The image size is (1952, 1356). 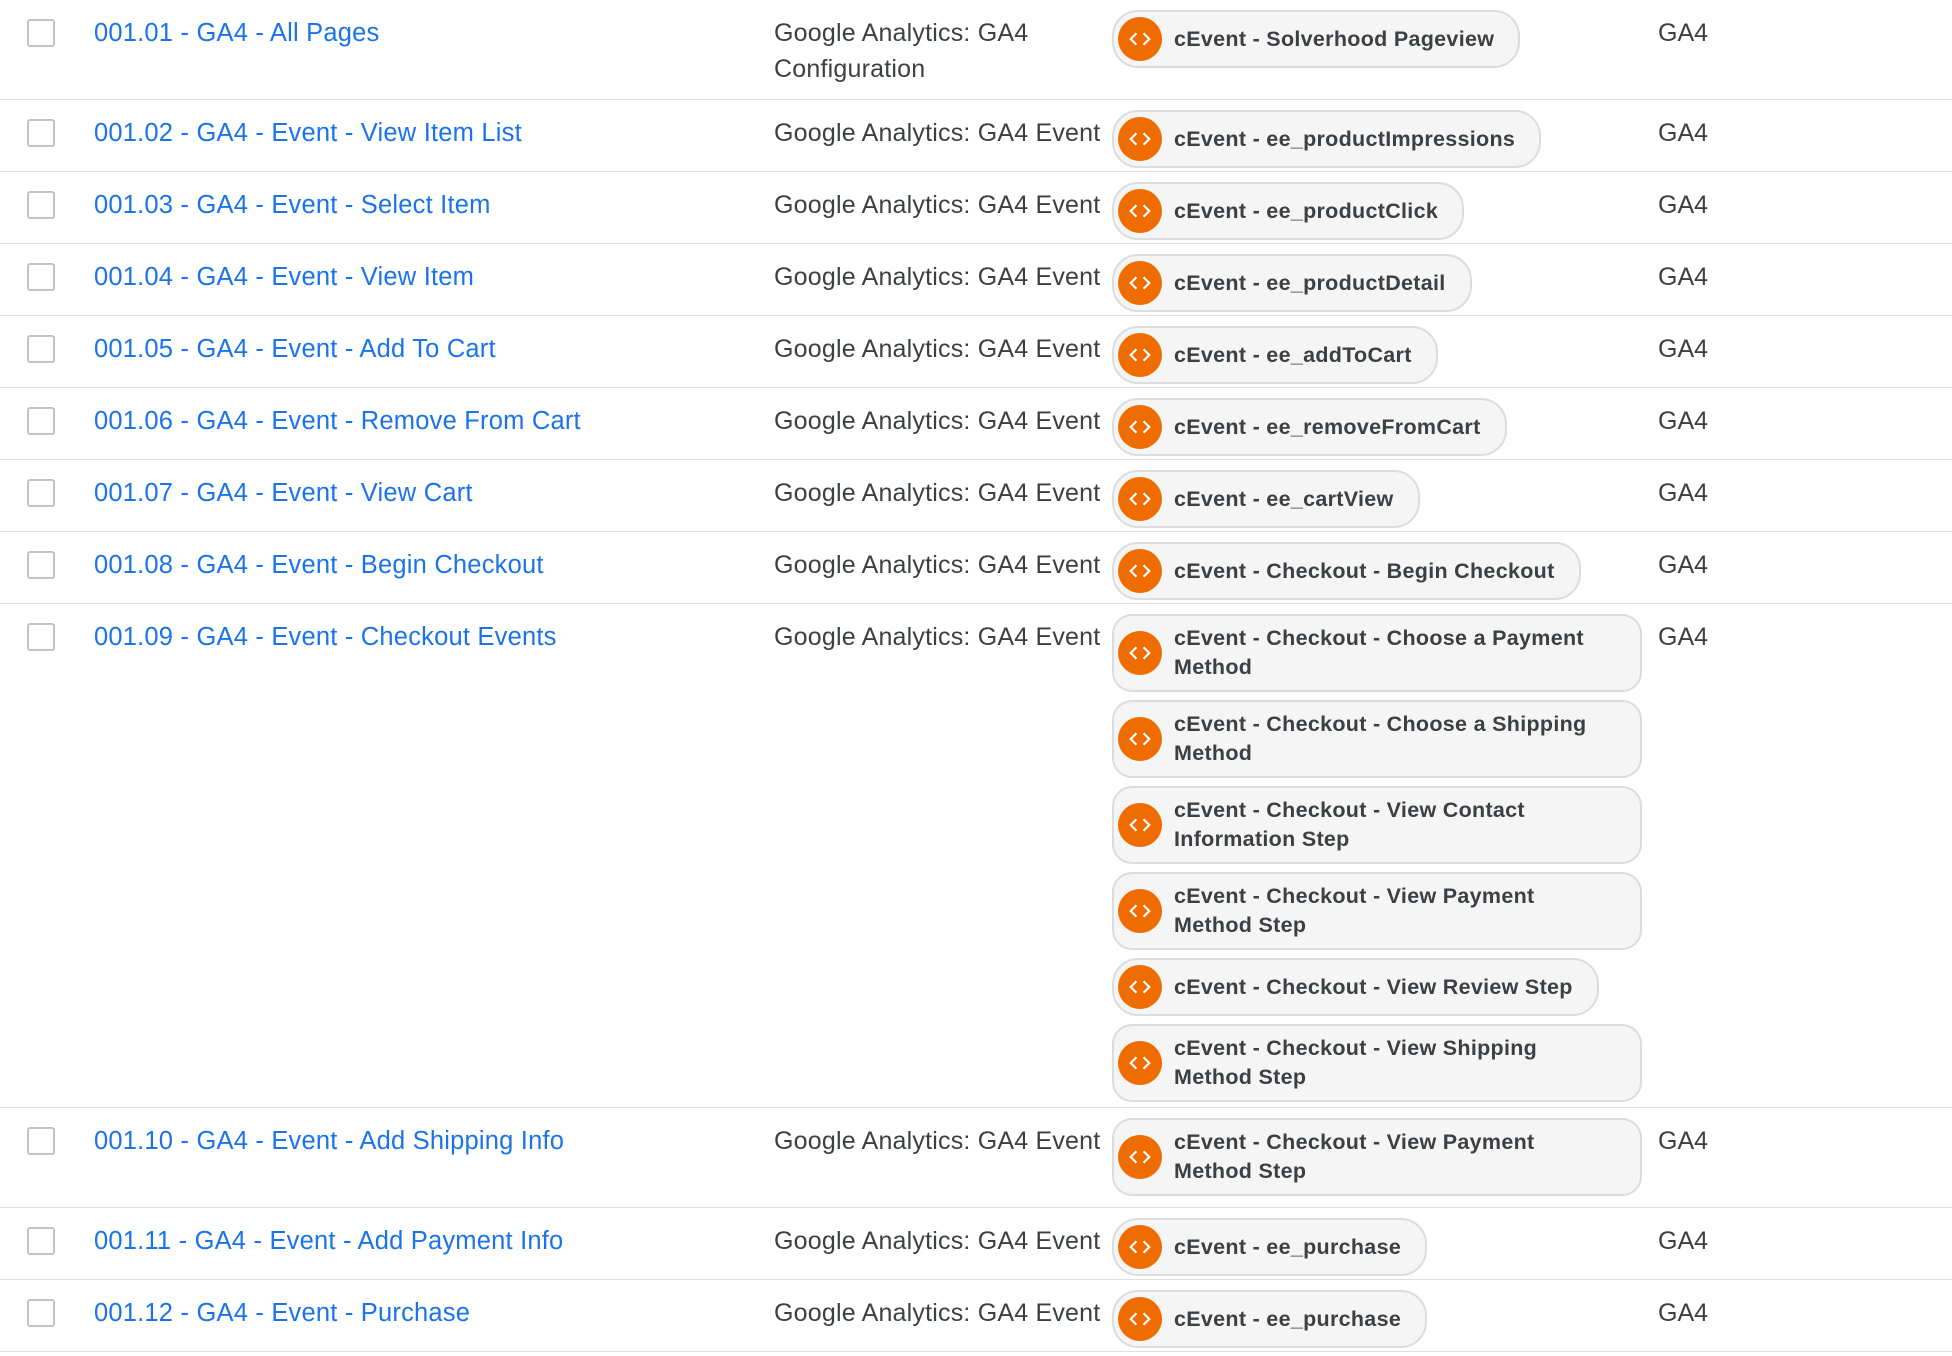 What do you see at coordinates (325, 637) in the screenshot?
I see `tag-name-link: 001.09 - GA4 - Event - Checkout Events` at bounding box center [325, 637].